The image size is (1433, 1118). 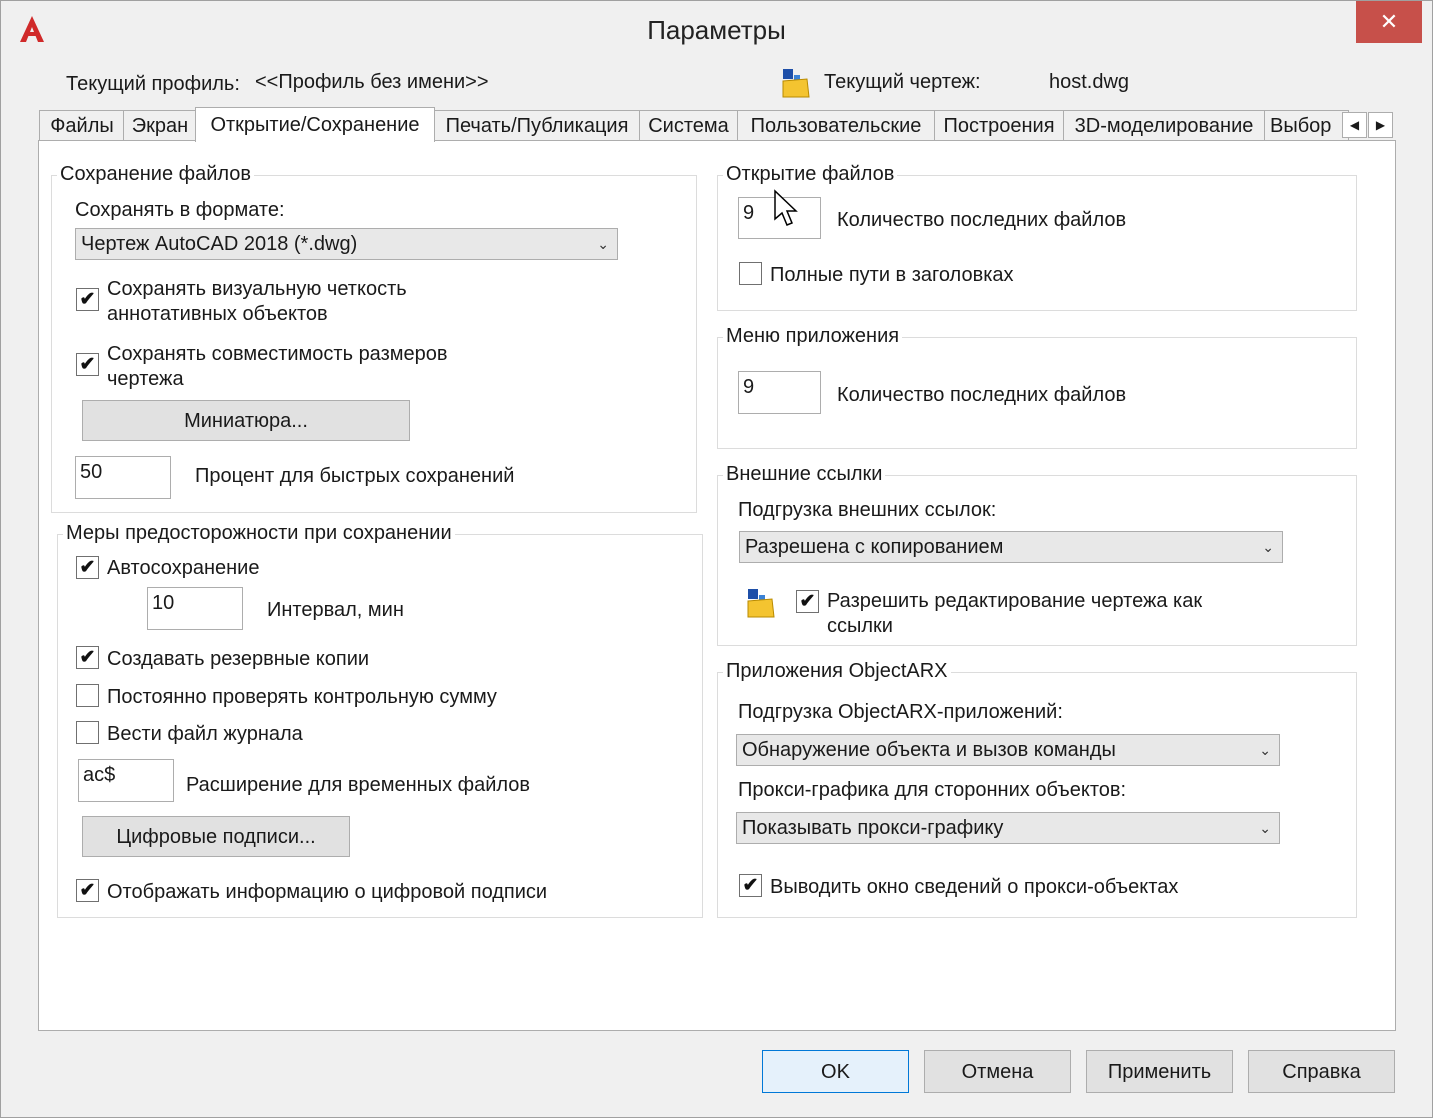 What do you see at coordinates (1008, 828) in the screenshot?
I see `proxy-graphics-select: Показывать прокси-графику ⌄` at bounding box center [1008, 828].